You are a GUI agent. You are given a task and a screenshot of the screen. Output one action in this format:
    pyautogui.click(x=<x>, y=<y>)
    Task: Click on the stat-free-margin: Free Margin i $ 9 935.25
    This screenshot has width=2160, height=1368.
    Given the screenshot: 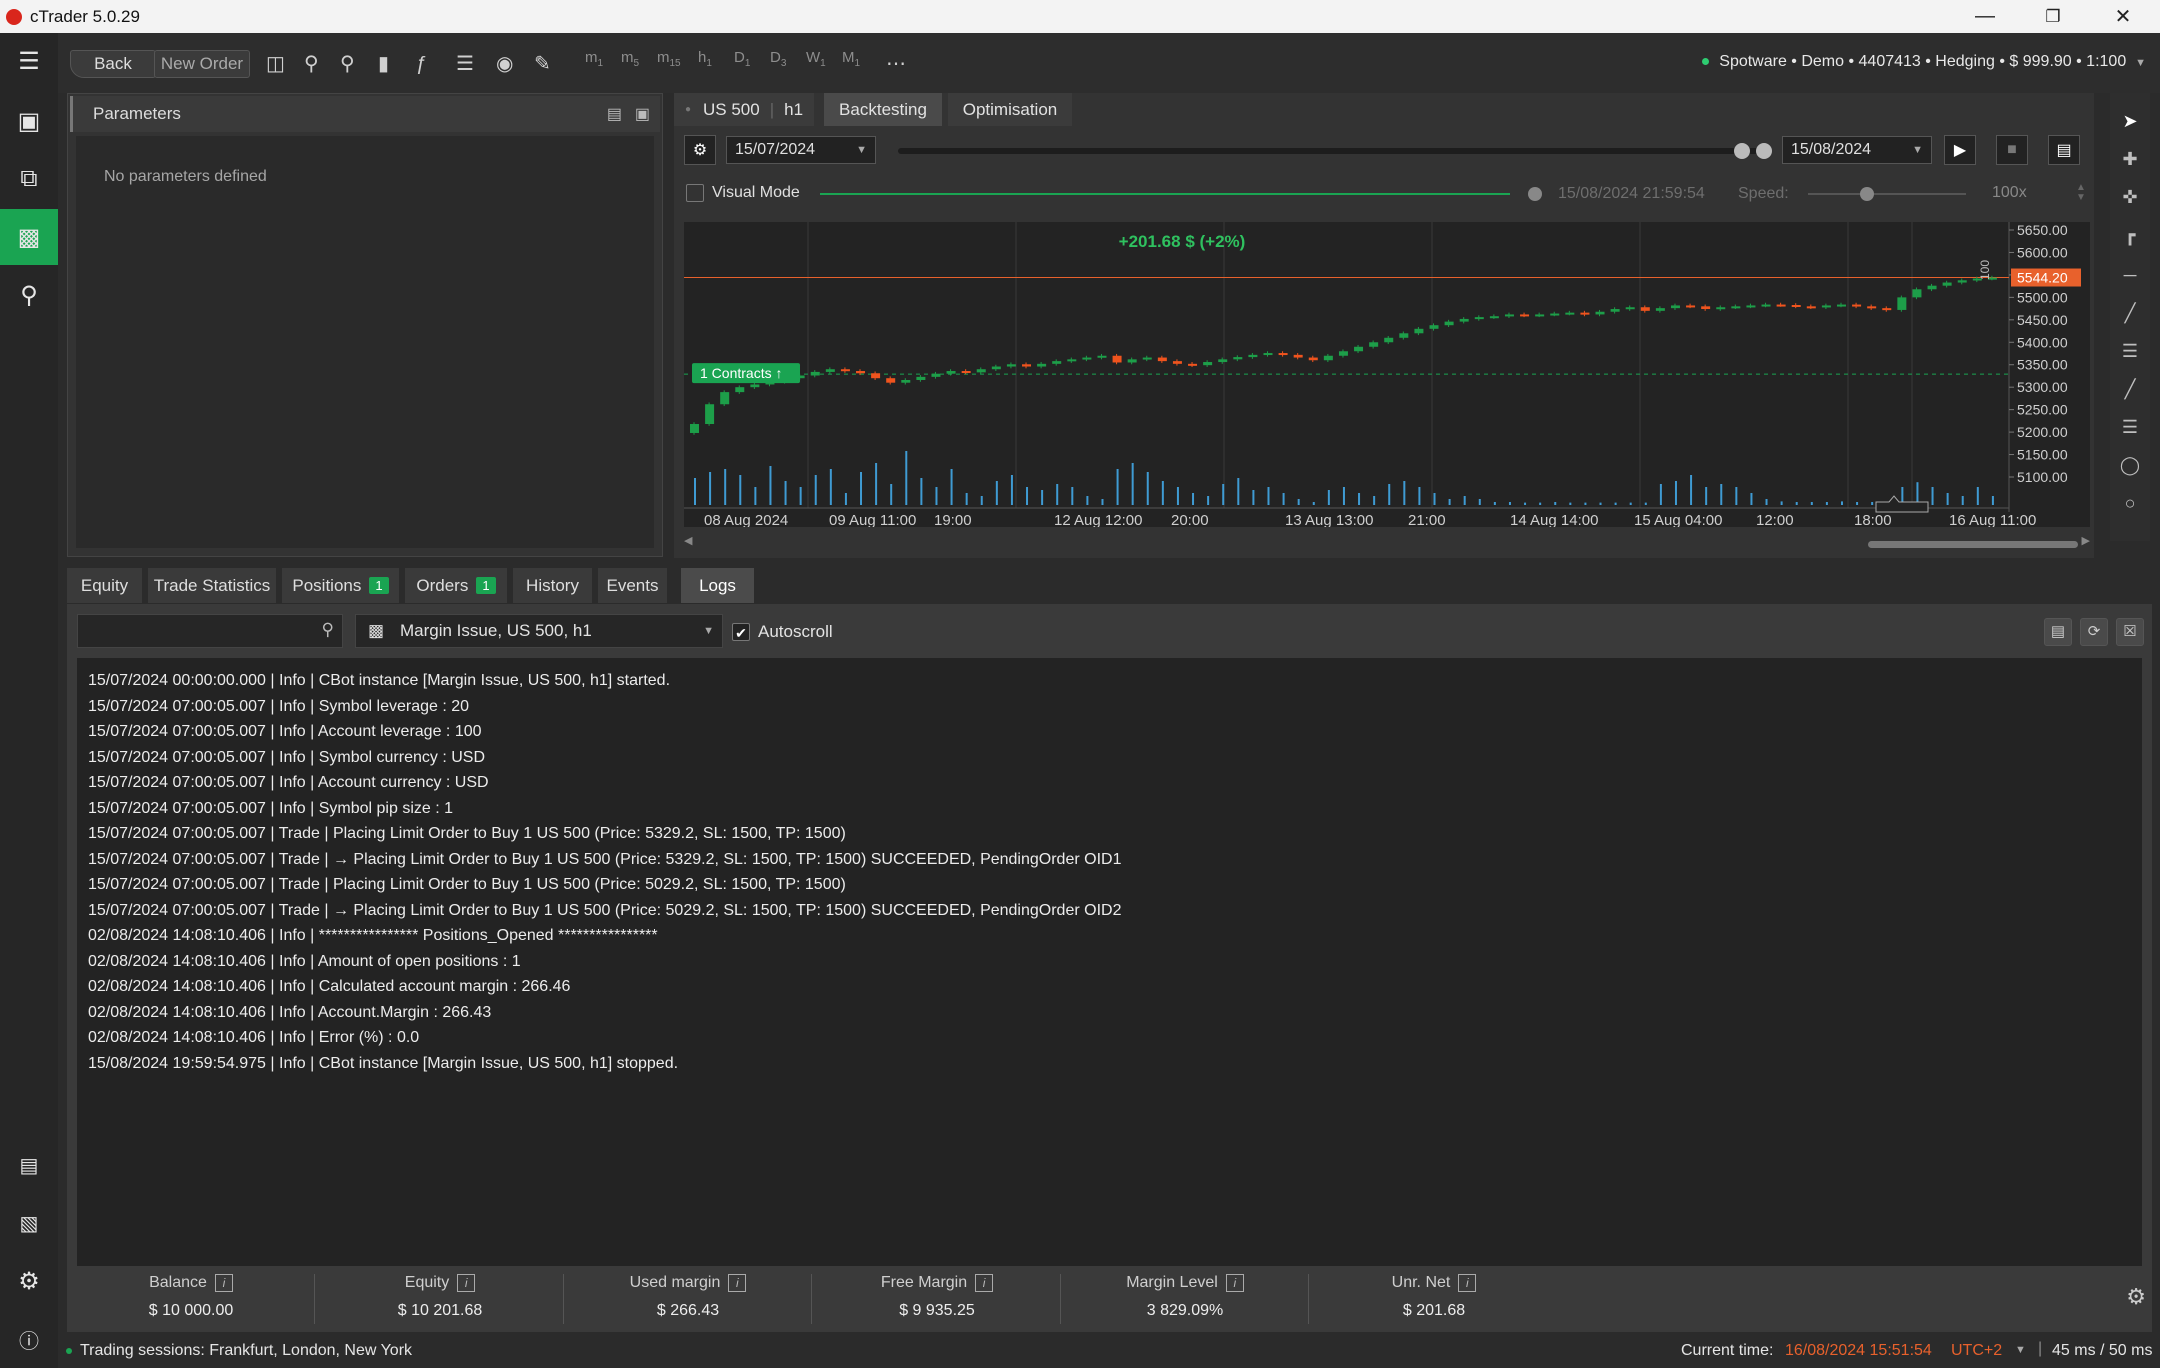 What is the action you would take?
    pyautogui.click(x=937, y=1299)
    